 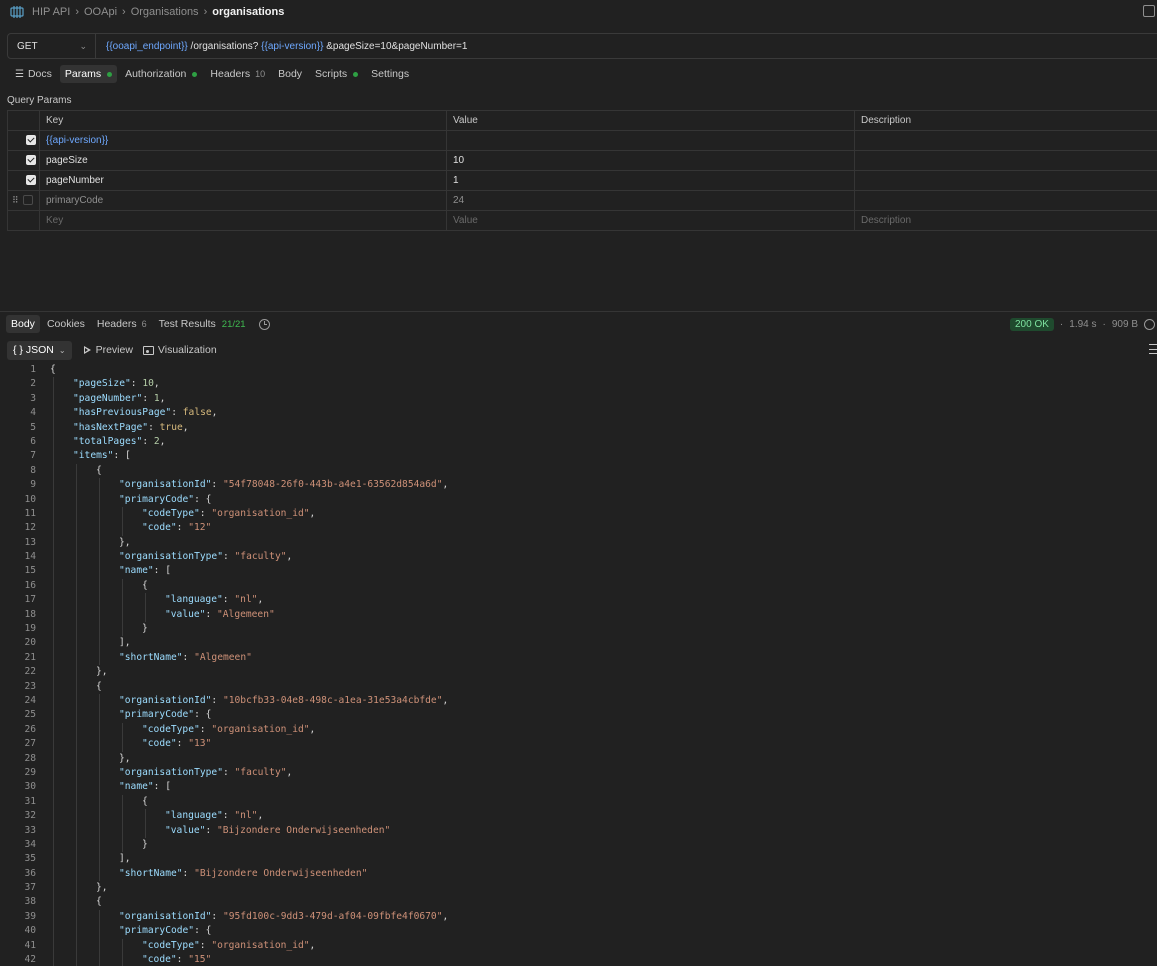 I want to click on code-line: 3 "pageNumber": 1,, so click(x=578, y=399).